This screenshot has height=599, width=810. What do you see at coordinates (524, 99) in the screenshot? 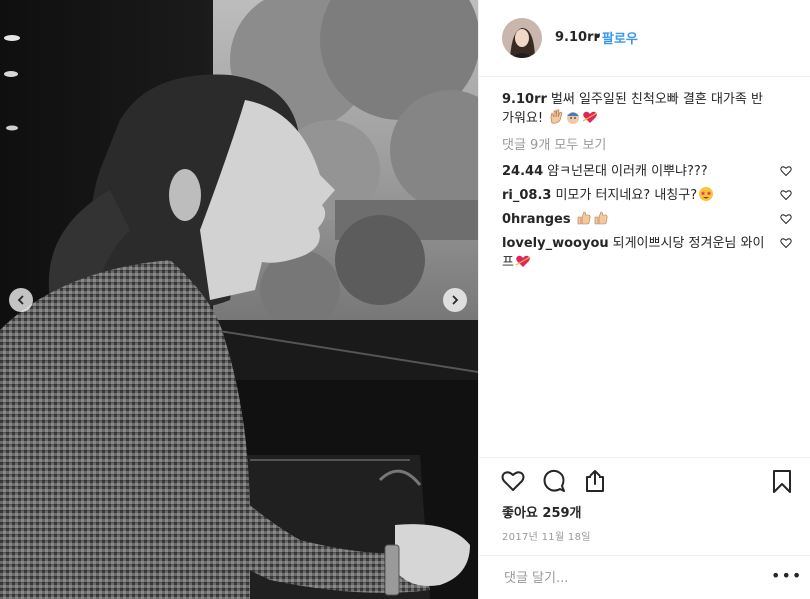
I see `caption-username: 9.10rr` at bounding box center [524, 99].